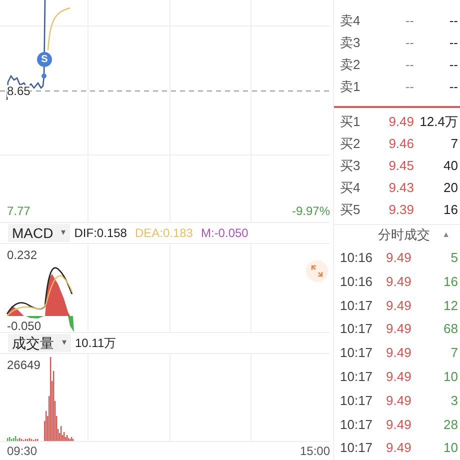 The image size is (460, 460). What do you see at coordinates (401, 143) in the screenshot?
I see `order-price: 9.46` at bounding box center [401, 143].